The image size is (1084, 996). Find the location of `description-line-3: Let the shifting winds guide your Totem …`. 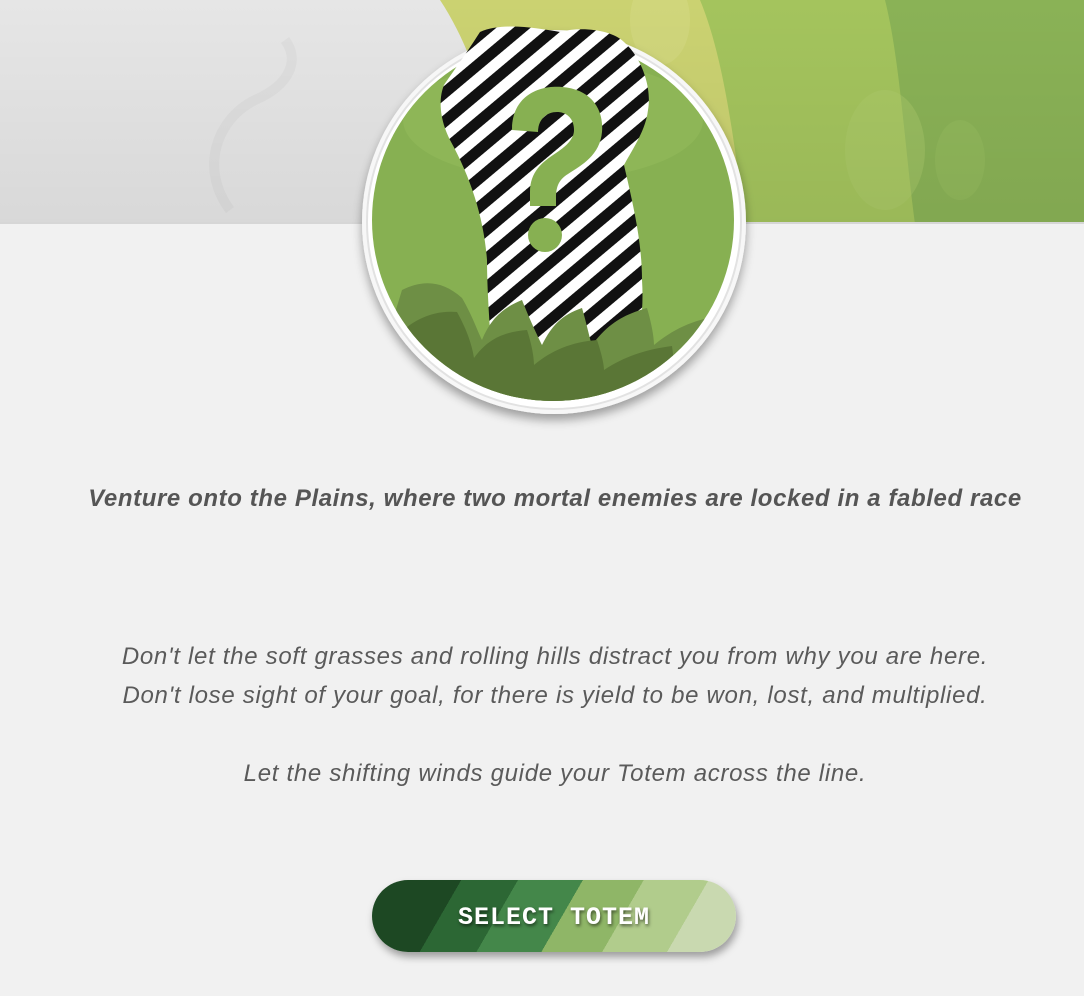

description-line-3: Let the shifting winds guide your Totem … is located at coordinates (555, 773).